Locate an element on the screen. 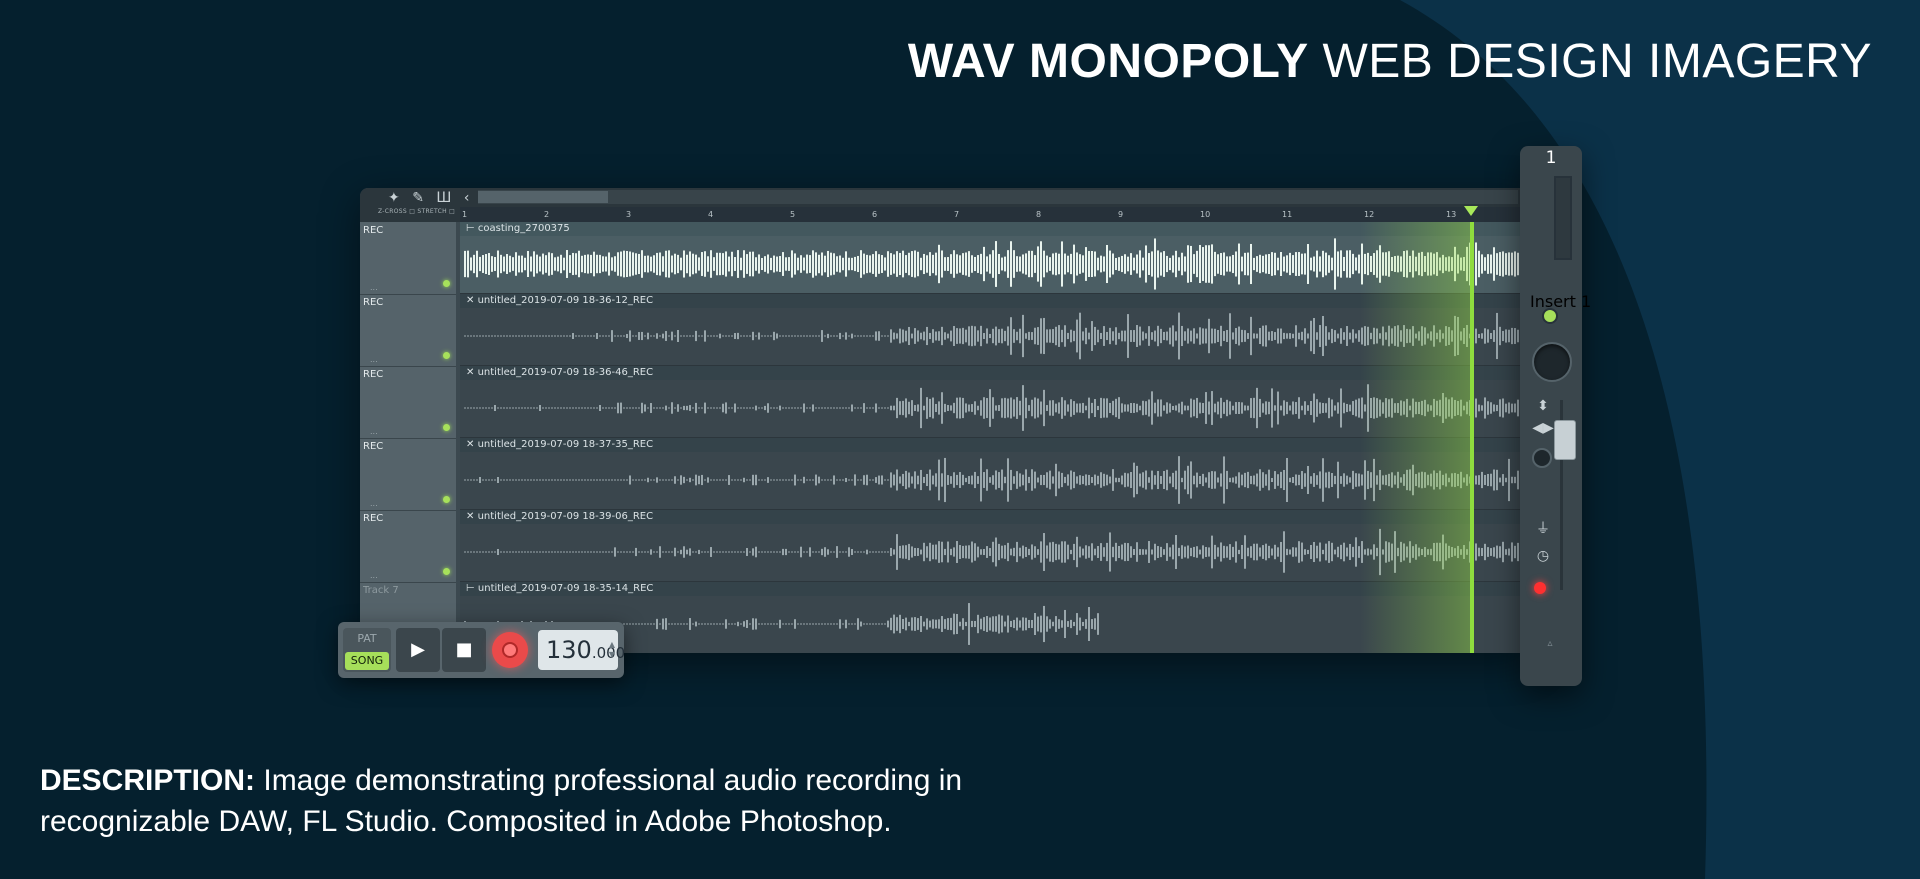 The width and height of the screenshot is (1920, 879). clip-title: ✕ untitled_2019-07-09 18-39-06_REC is located at coordinates (995, 517).